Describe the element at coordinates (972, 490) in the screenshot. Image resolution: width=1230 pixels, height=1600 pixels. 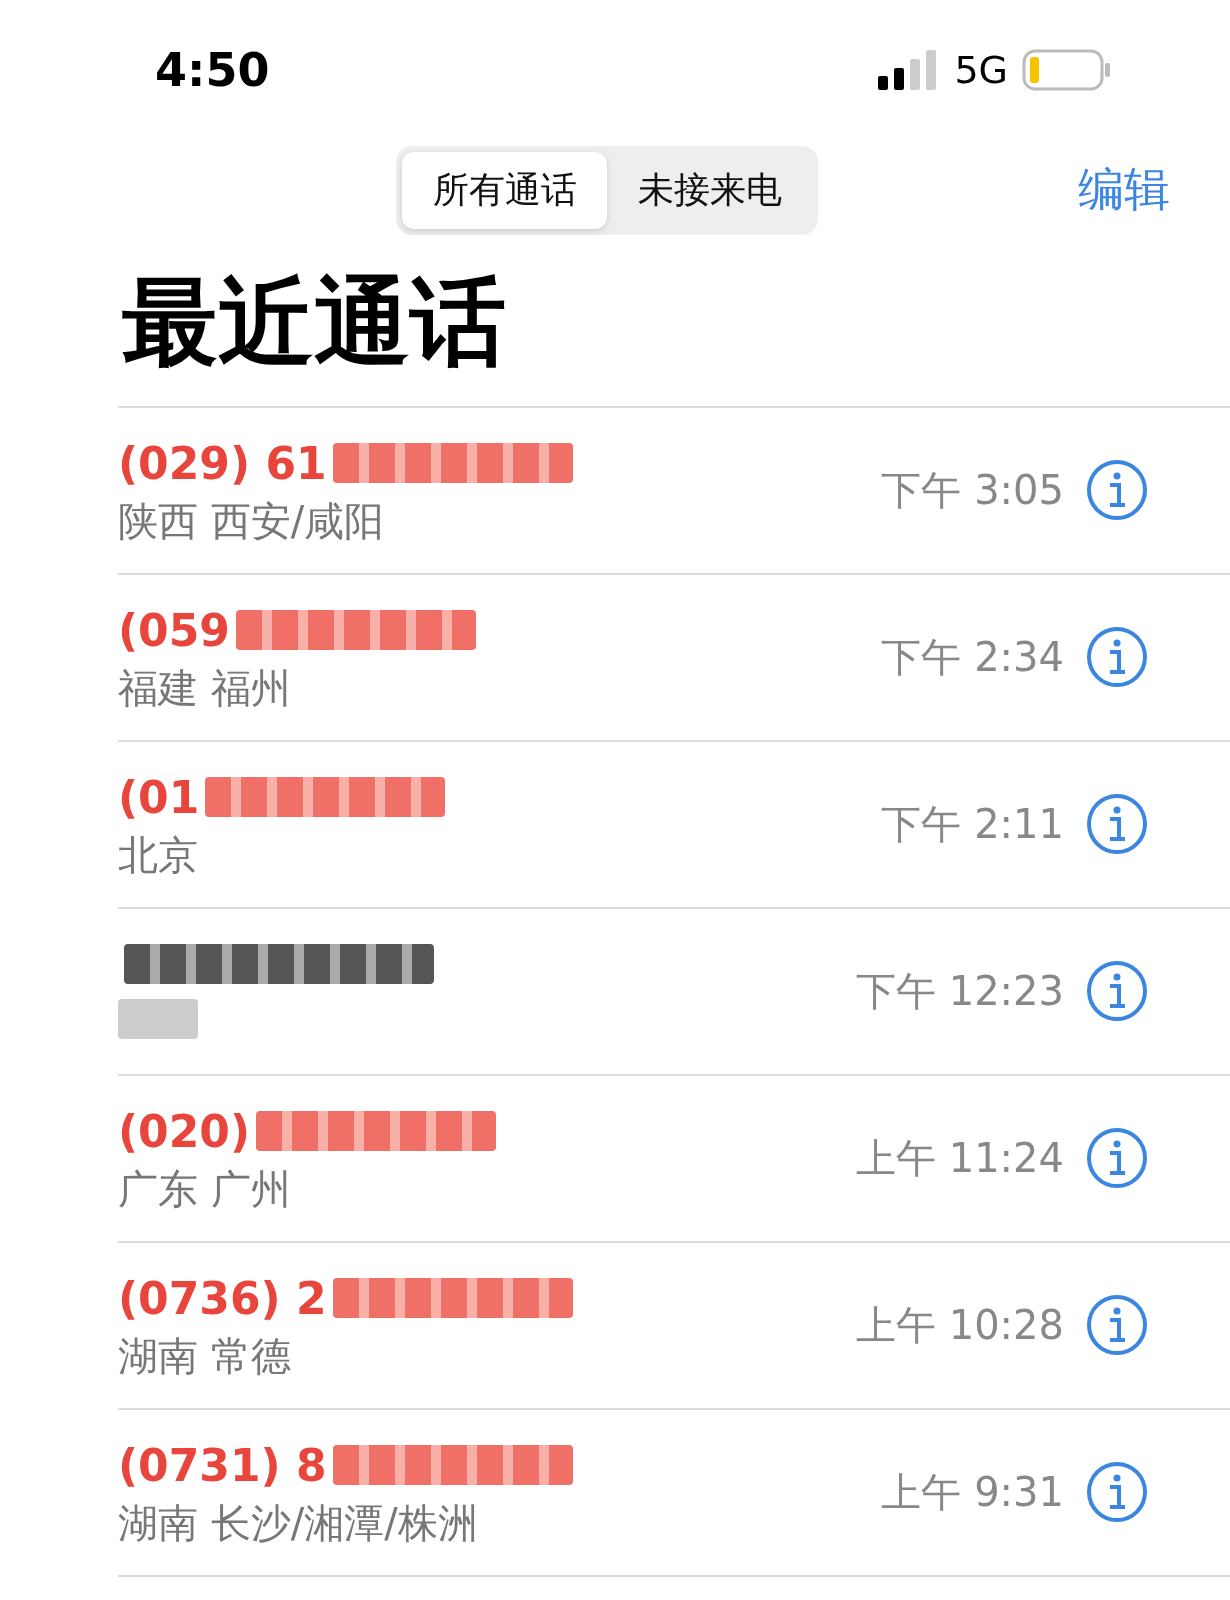
I see `call-time: 下午 3:05` at that location.